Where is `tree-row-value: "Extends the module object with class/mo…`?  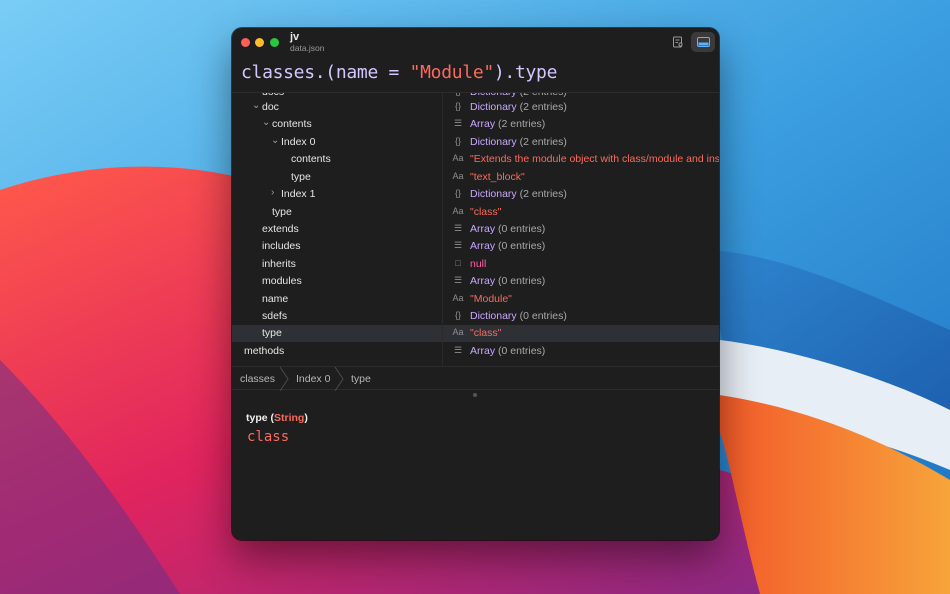 tree-row-value: "Extends the module object with class/mo… is located at coordinates (594, 159).